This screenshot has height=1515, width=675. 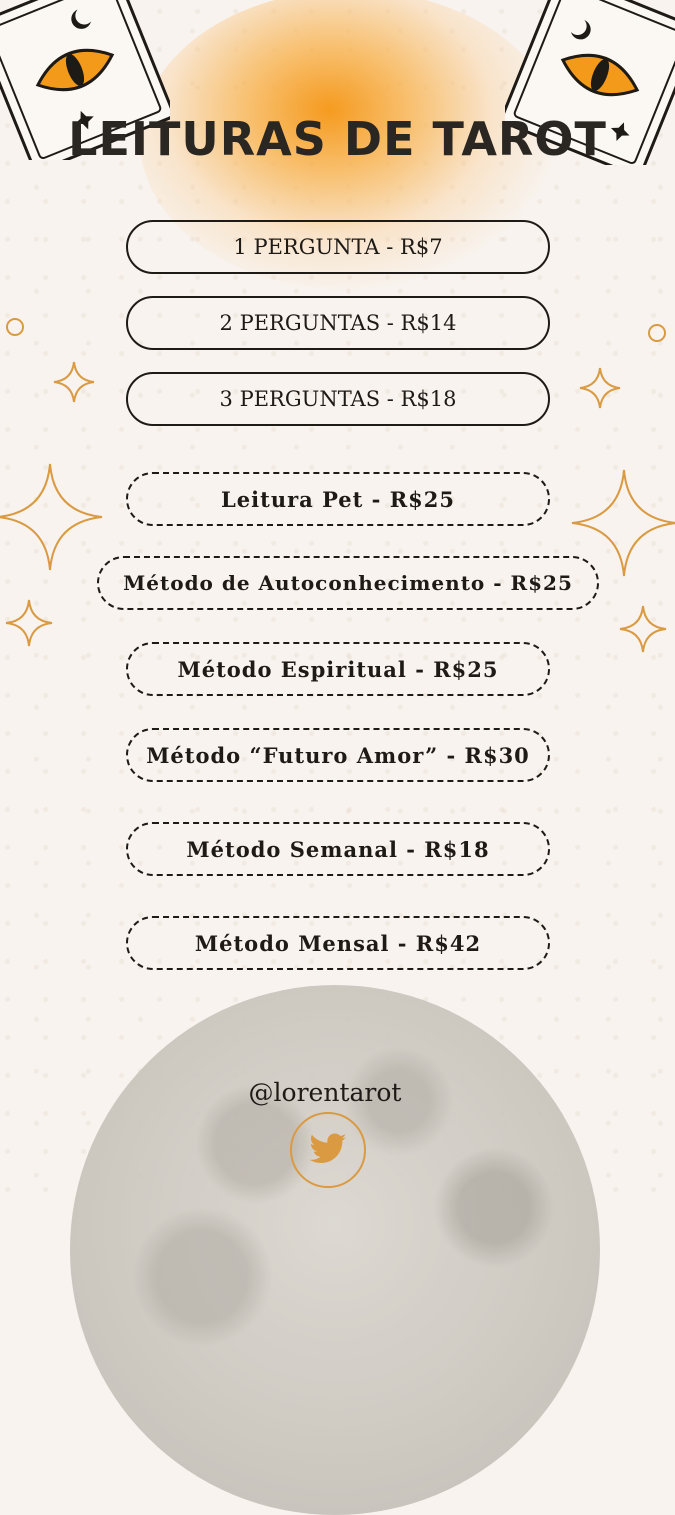 I want to click on option-metodo-mensal: Método Mensal - R$42, so click(x=338, y=943).